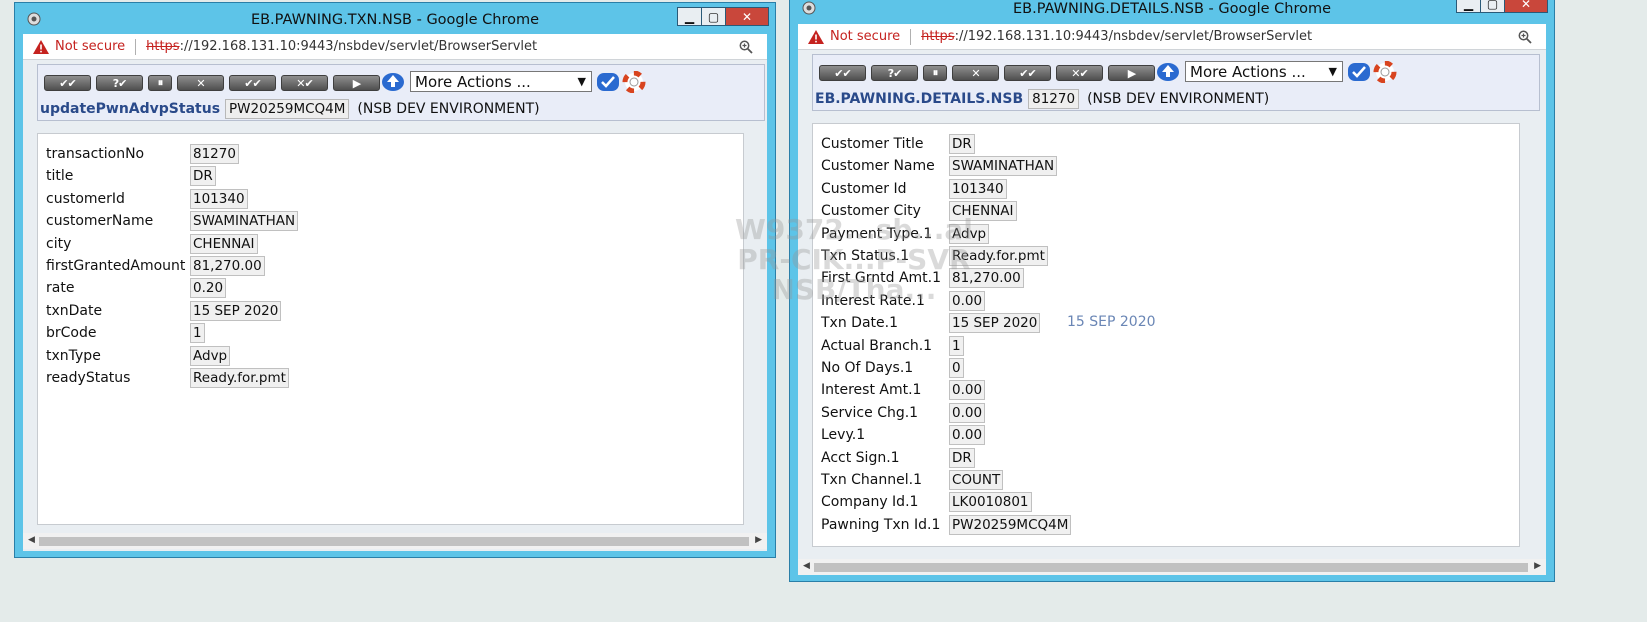  I want to click on field-value: 101340, so click(978, 188).